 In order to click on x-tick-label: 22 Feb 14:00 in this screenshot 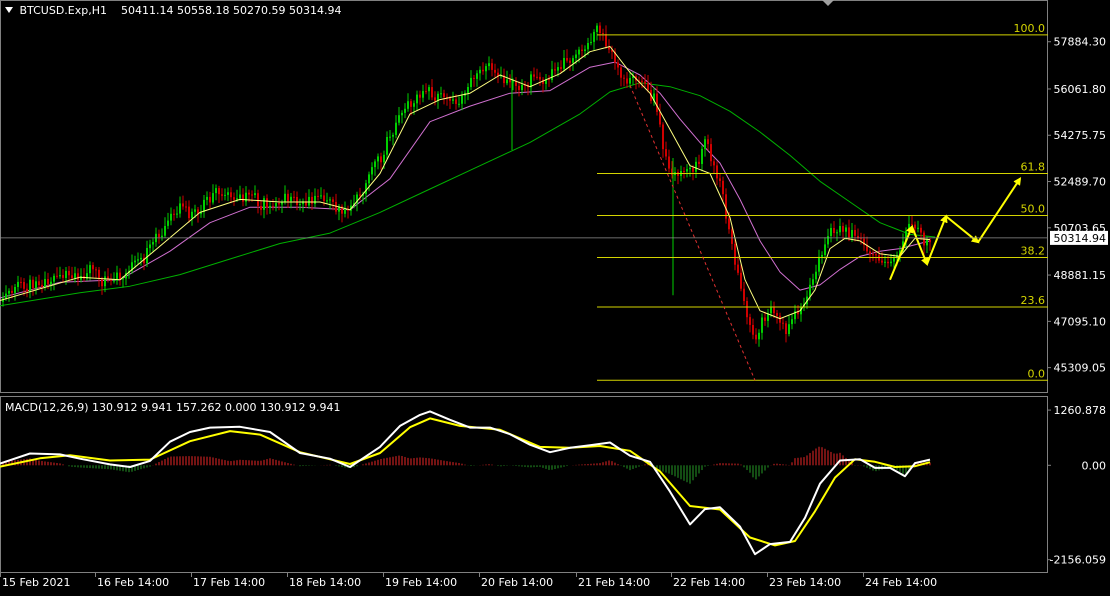, I will do `click(709, 582)`.